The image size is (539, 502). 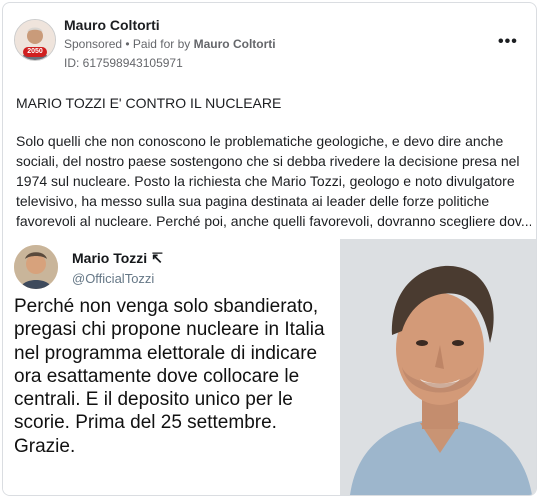 What do you see at coordinates (153, 400) in the screenshot?
I see `tweet-text-line: centrali. E il deposito unico per le` at bounding box center [153, 400].